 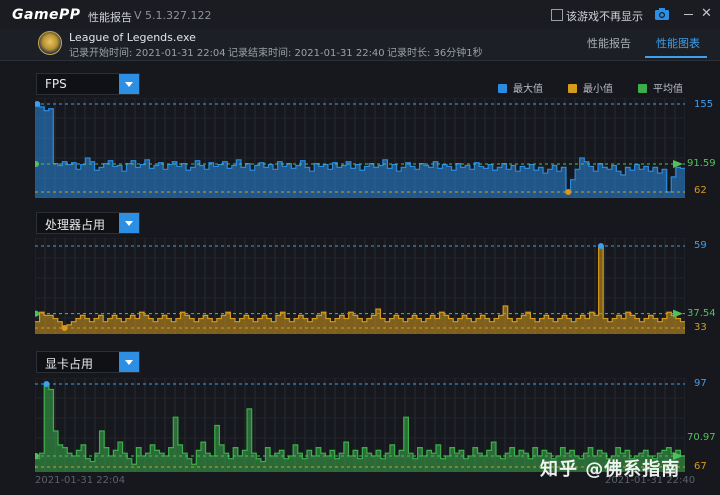 What do you see at coordinates (604, 16) in the screenshot?
I see `hide-game-checkbox-label: 该游戏不再显示` at bounding box center [604, 16].